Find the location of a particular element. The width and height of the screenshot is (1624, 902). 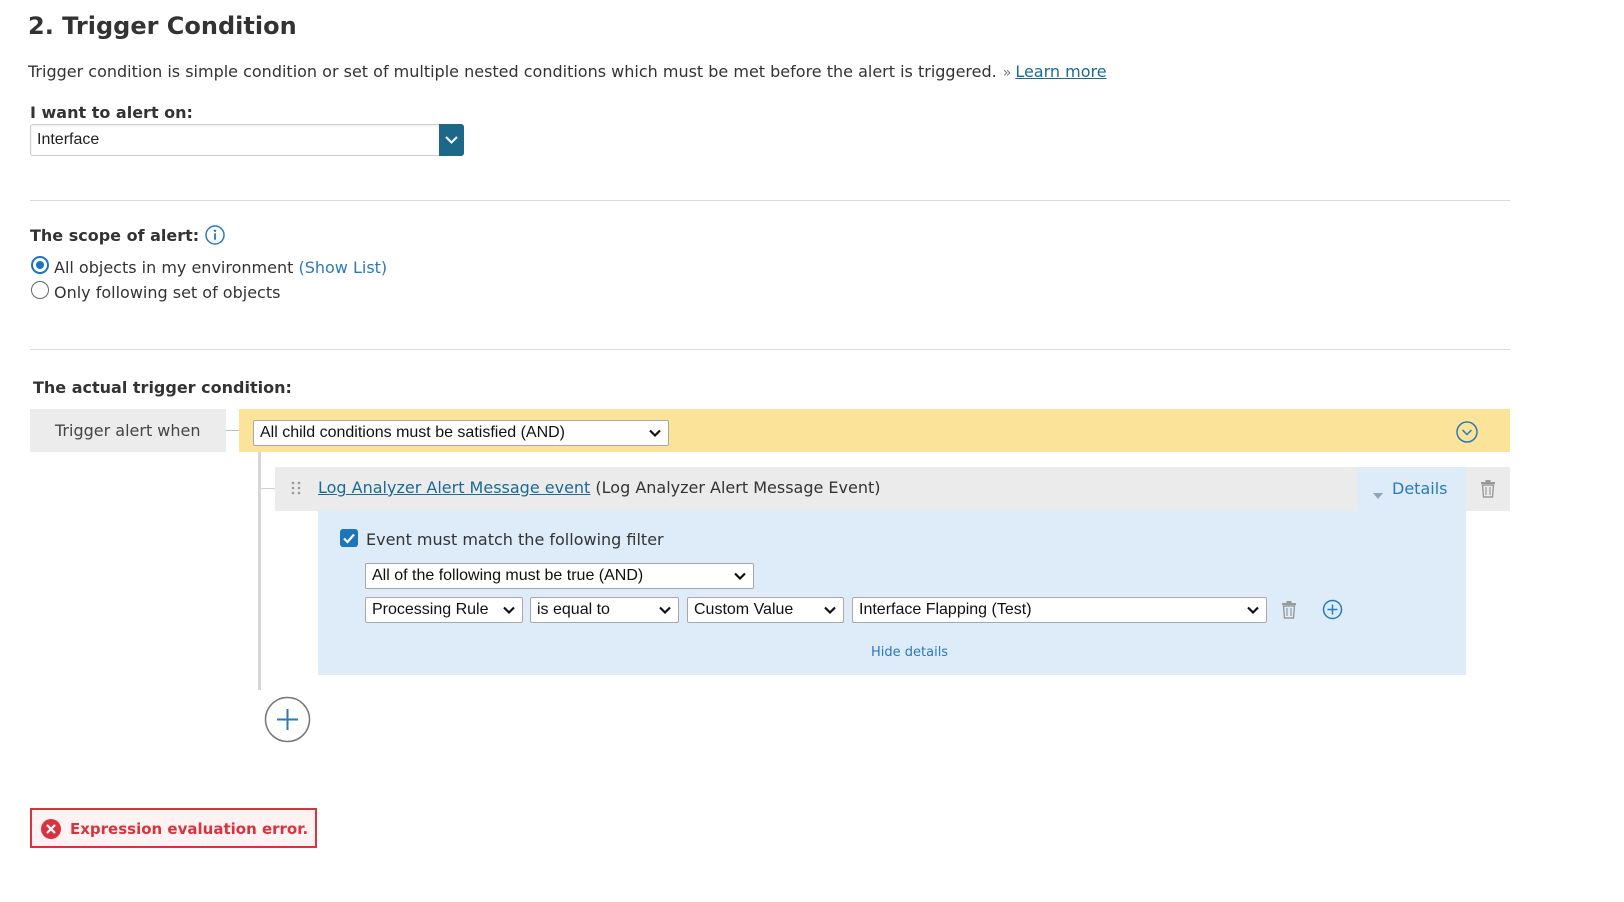

filter-checkbox is located at coordinates (349, 538).